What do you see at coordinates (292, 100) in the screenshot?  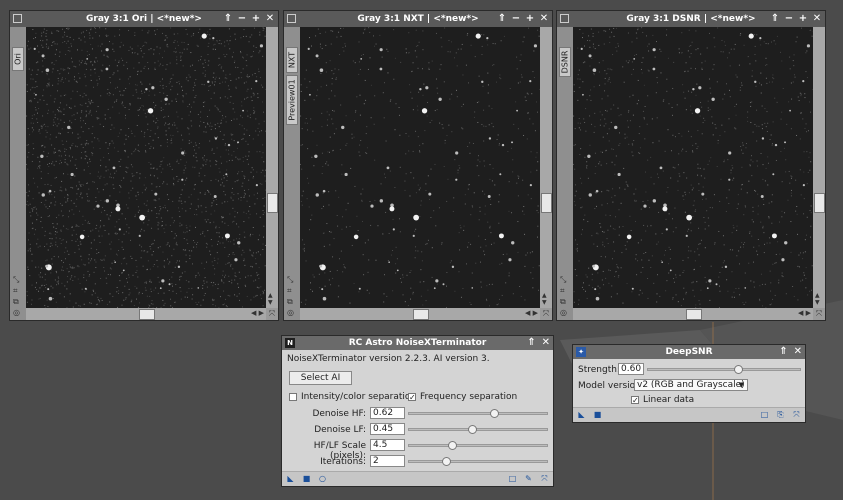 I see `view-tab-preview01: Preview01` at bounding box center [292, 100].